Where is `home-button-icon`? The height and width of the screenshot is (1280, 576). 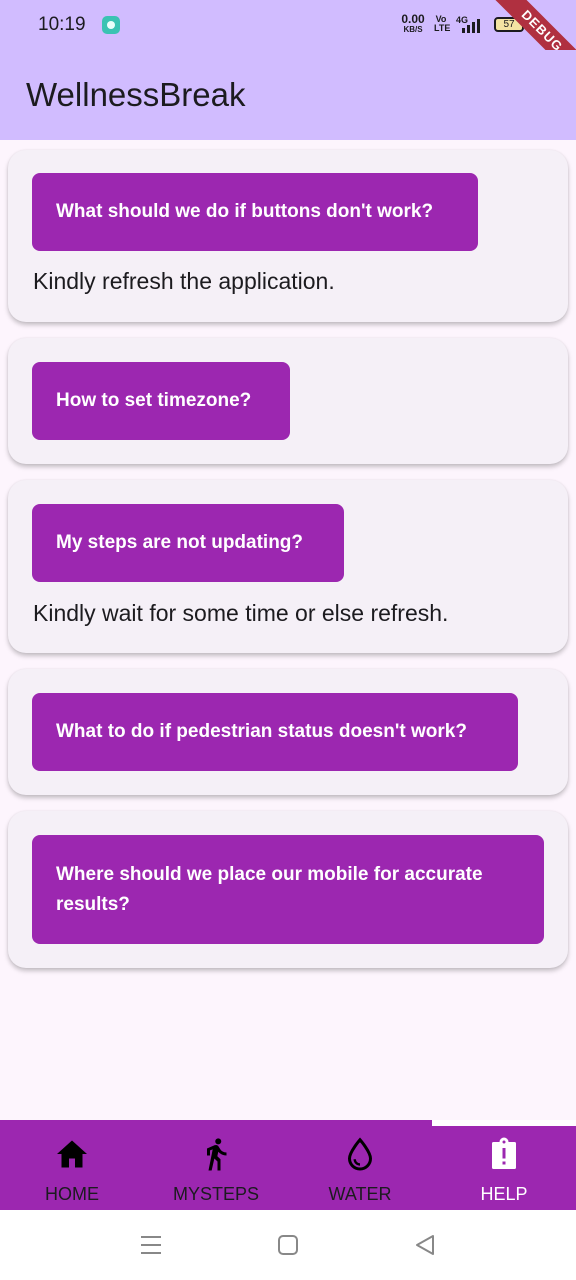
home-button-icon is located at coordinates (288, 1245).